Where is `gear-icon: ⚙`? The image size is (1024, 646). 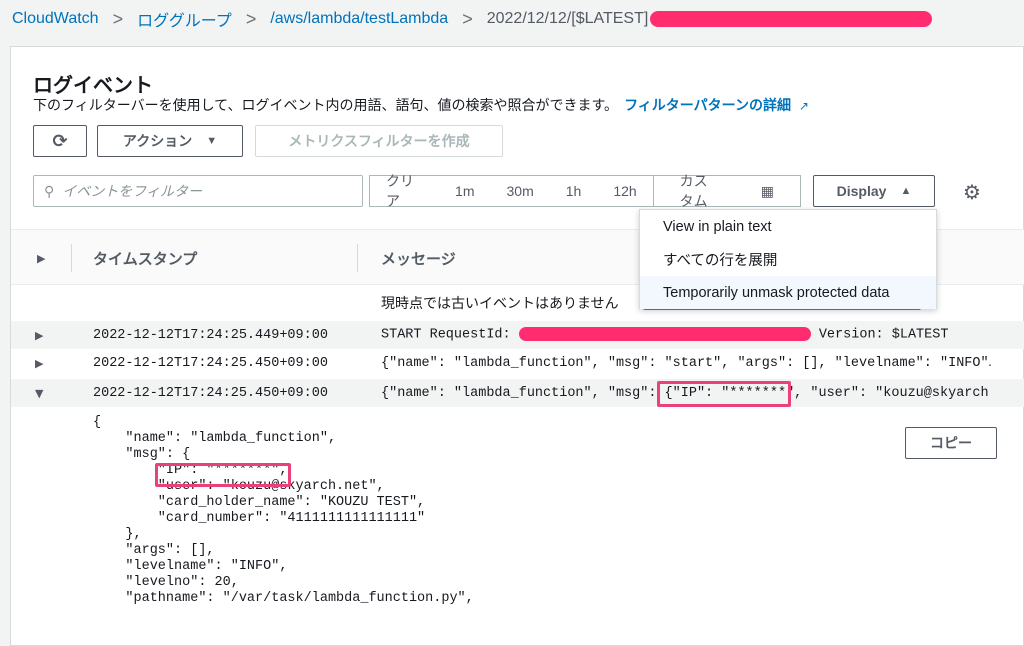
gear-icon: ⚙ is located at coordinates (972, 192).